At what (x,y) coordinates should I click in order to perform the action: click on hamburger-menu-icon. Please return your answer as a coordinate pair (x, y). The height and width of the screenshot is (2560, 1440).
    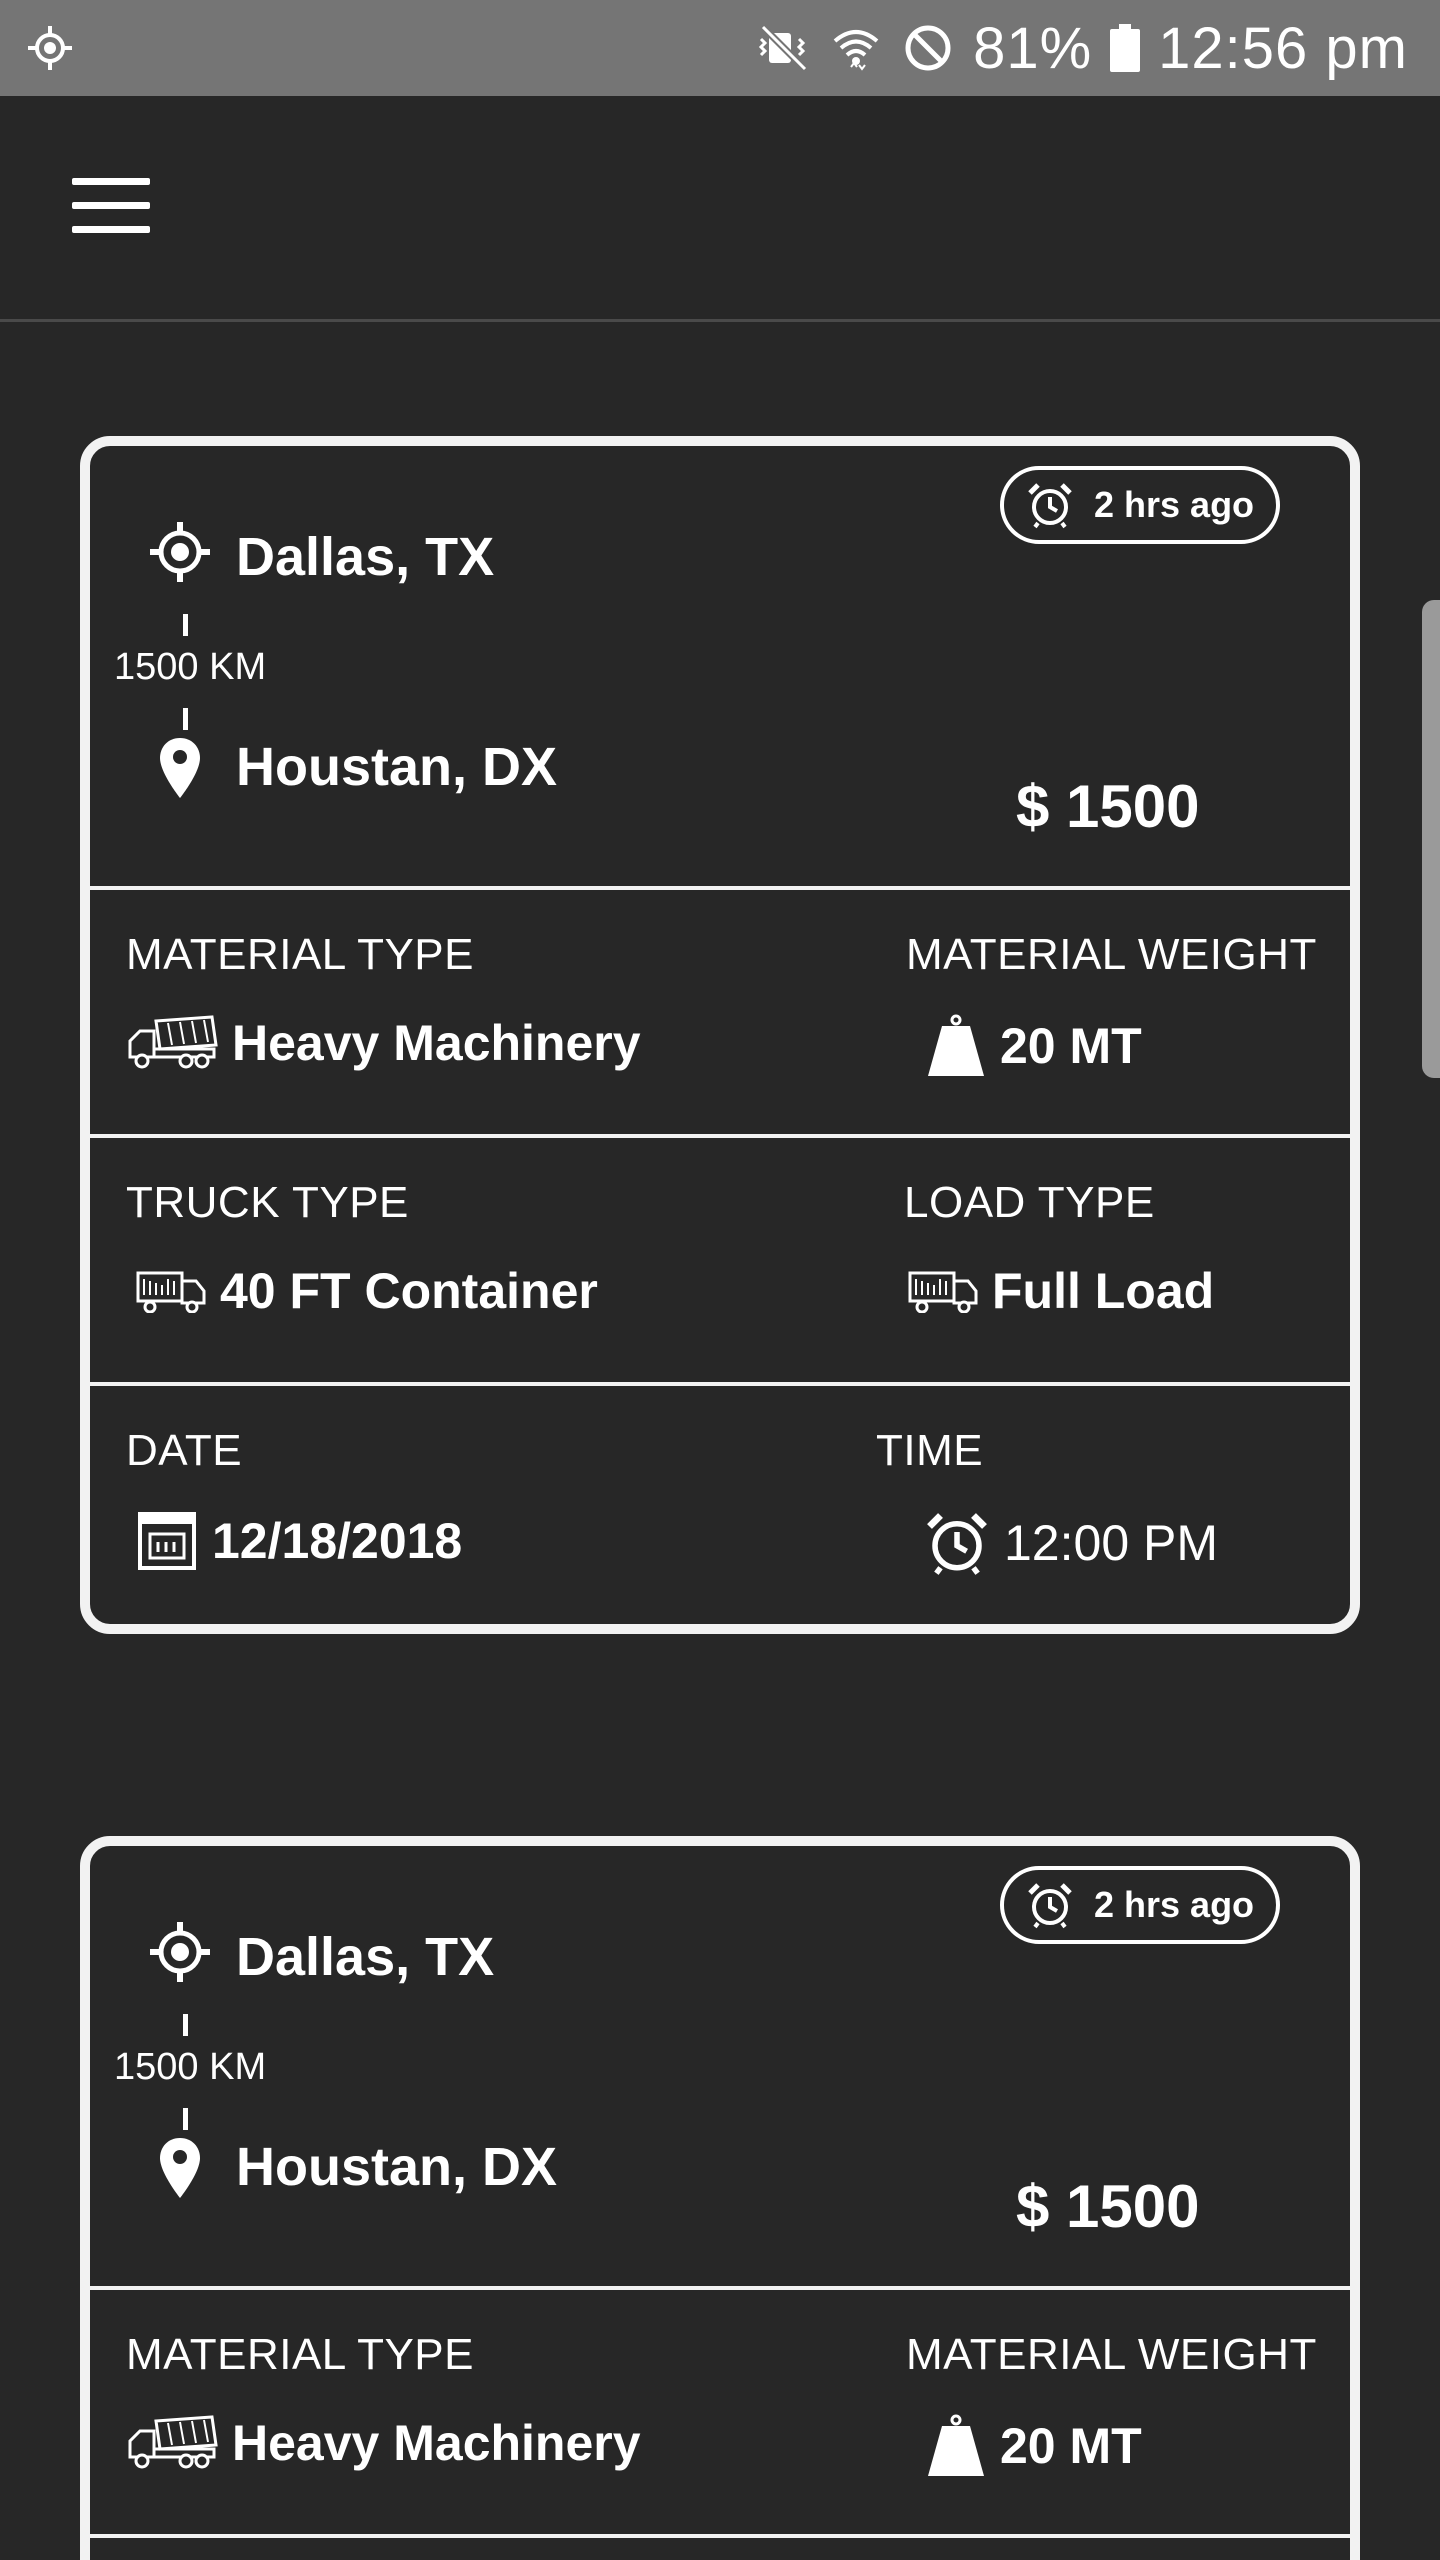
    Looking at the image, I should click on (111, 206).